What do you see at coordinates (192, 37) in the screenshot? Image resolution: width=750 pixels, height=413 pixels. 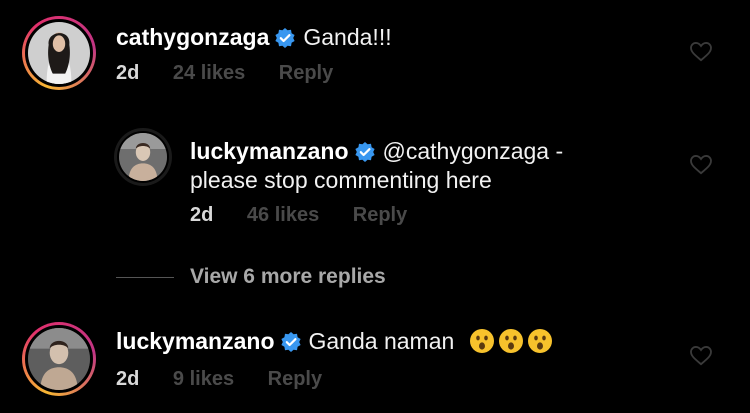 I see `username: cathygonzaga` at bounding box center [192, 37].